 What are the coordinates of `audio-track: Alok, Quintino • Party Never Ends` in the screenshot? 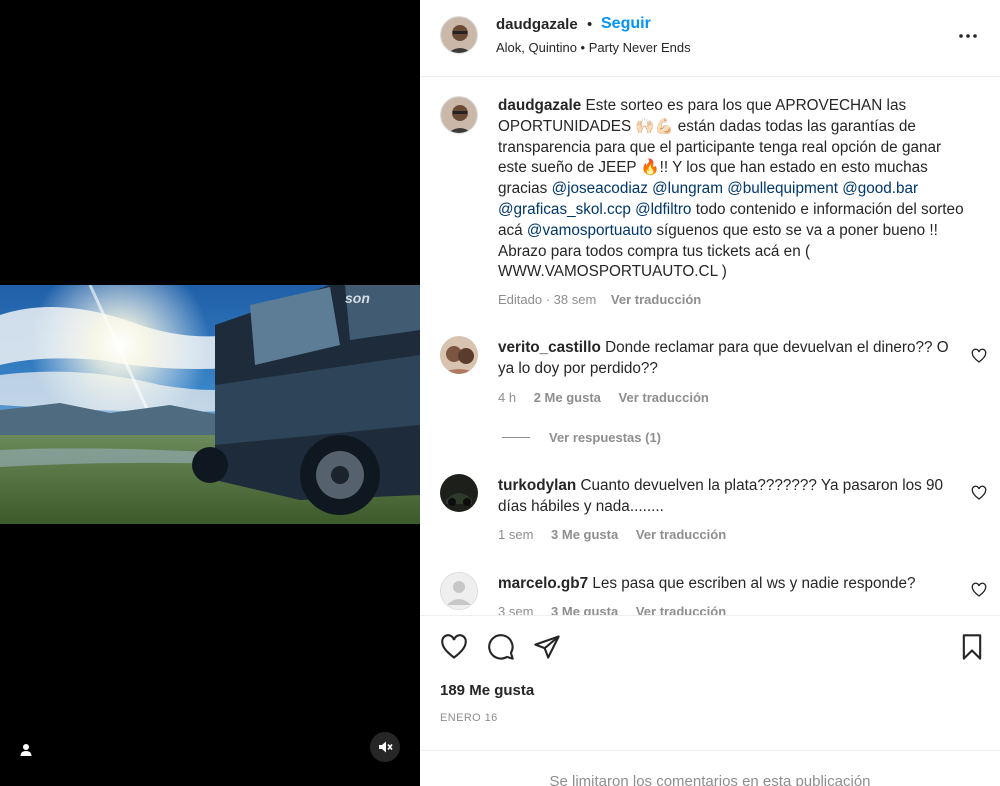 It's located at (593, 47).